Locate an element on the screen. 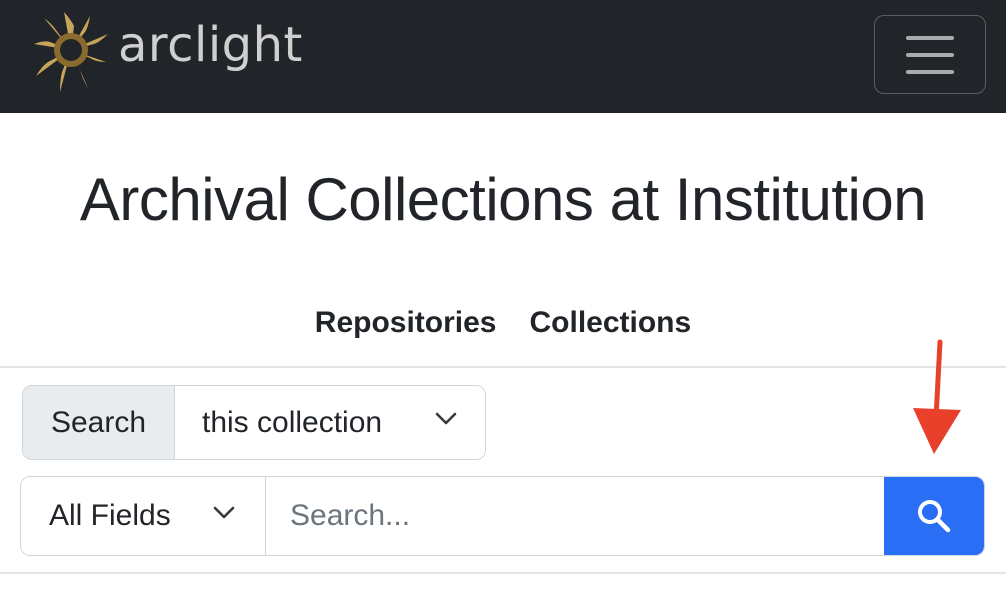  search-icon is located at coordinates (934, 516).